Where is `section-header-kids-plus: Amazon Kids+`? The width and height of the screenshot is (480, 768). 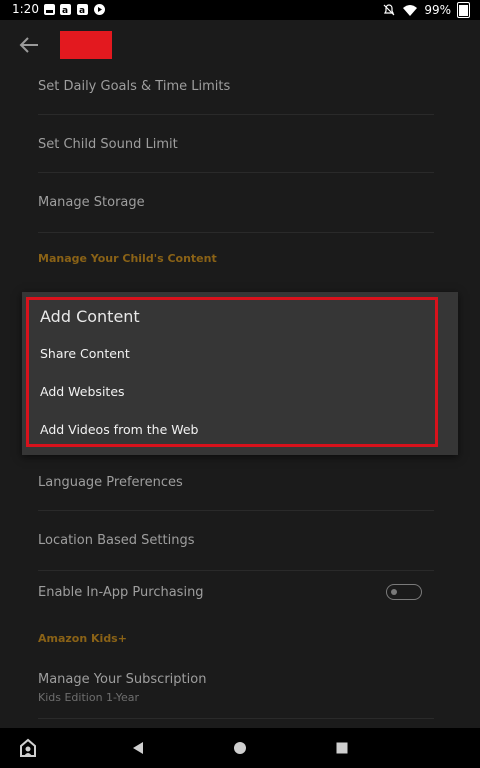 section-header-kids-plus: Amazon Kids+ is located at coordinates (82, 638).